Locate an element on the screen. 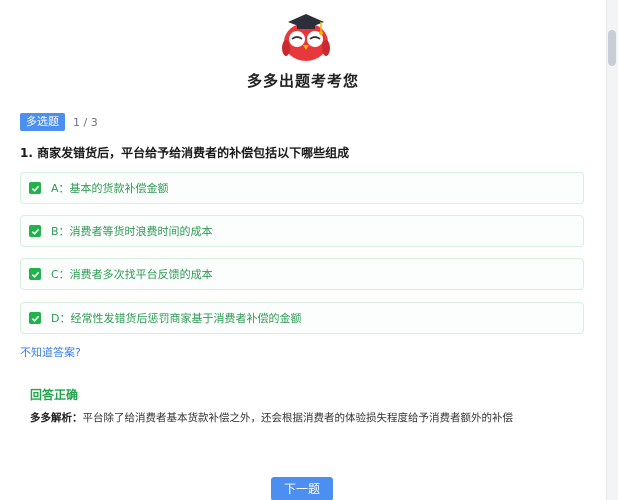  option-b: B：消费者等货时浪费时间的成本 is located at coordinates (302, 231).